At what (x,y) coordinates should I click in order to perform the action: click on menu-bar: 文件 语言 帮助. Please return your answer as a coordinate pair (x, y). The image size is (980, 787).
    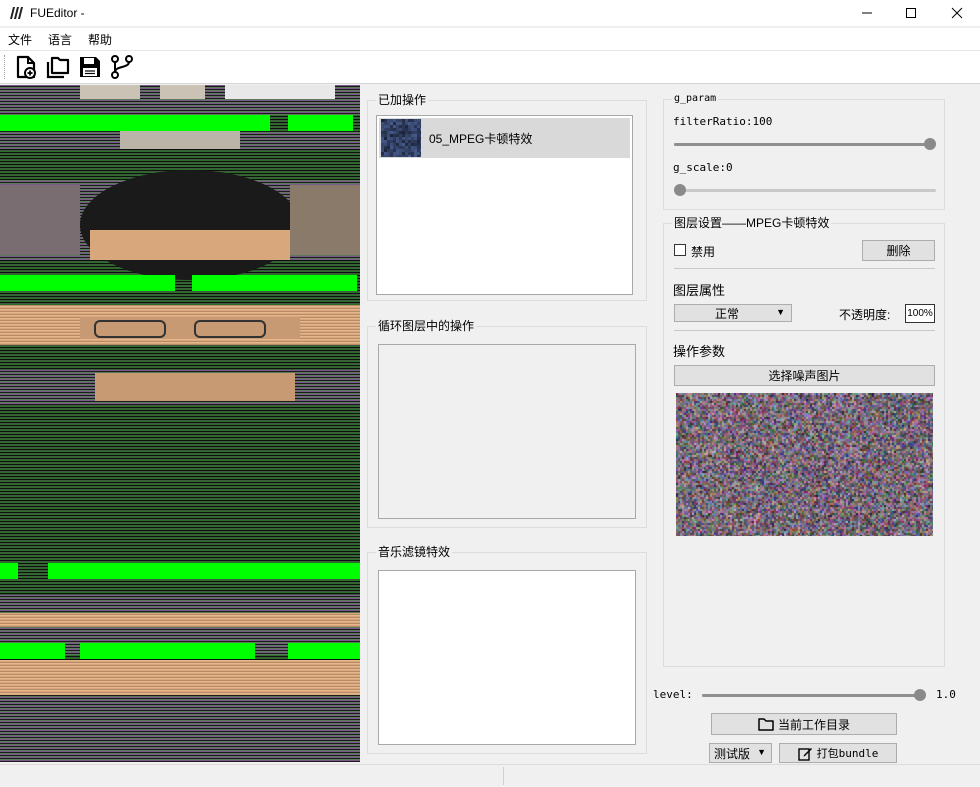
    Looking at the image, I should click on (490, 39).